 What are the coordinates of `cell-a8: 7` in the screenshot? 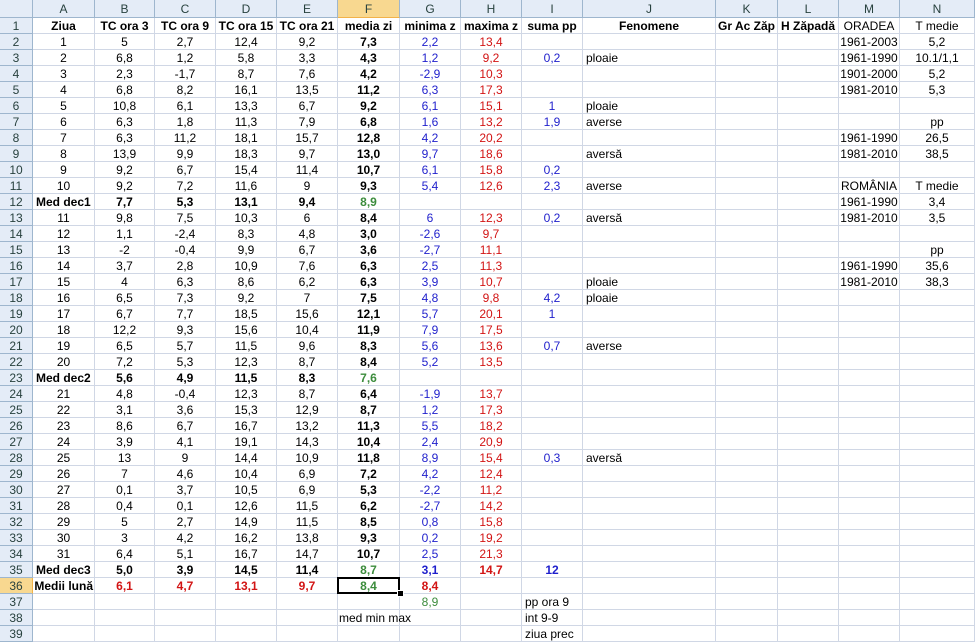 It's located at (64, 138).